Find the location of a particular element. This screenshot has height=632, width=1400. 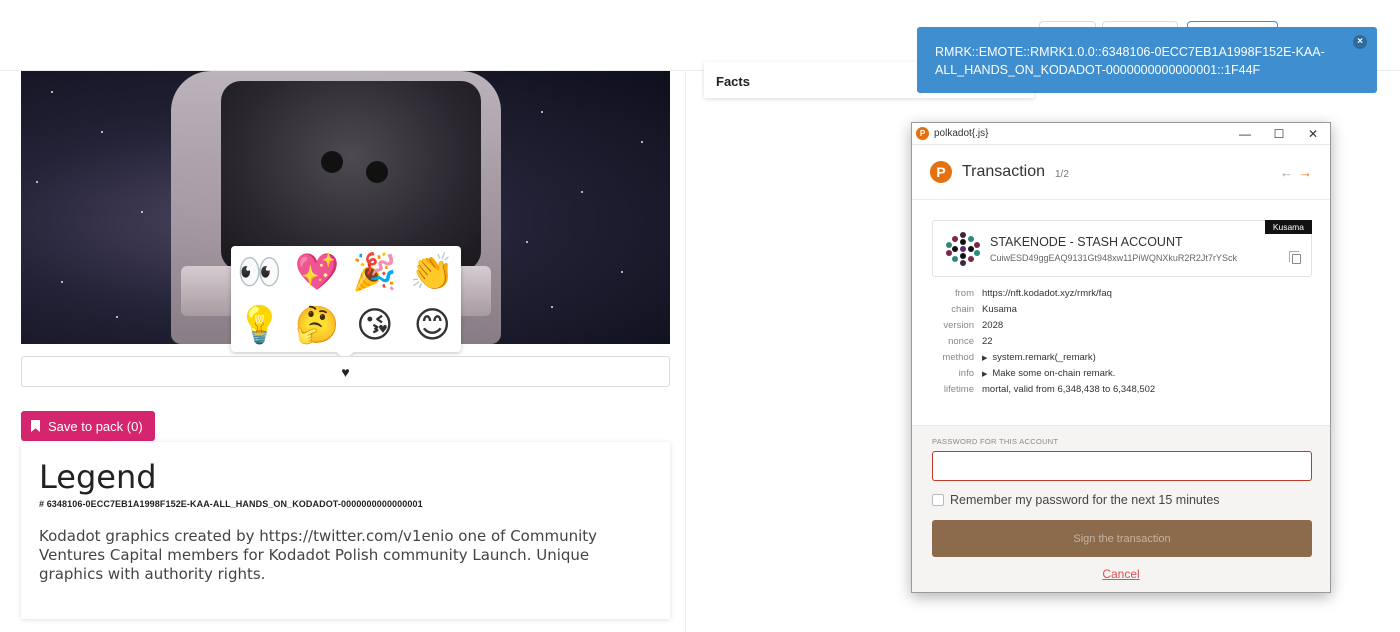

reaction-button: ♥ is located at coordinates (345, 371).